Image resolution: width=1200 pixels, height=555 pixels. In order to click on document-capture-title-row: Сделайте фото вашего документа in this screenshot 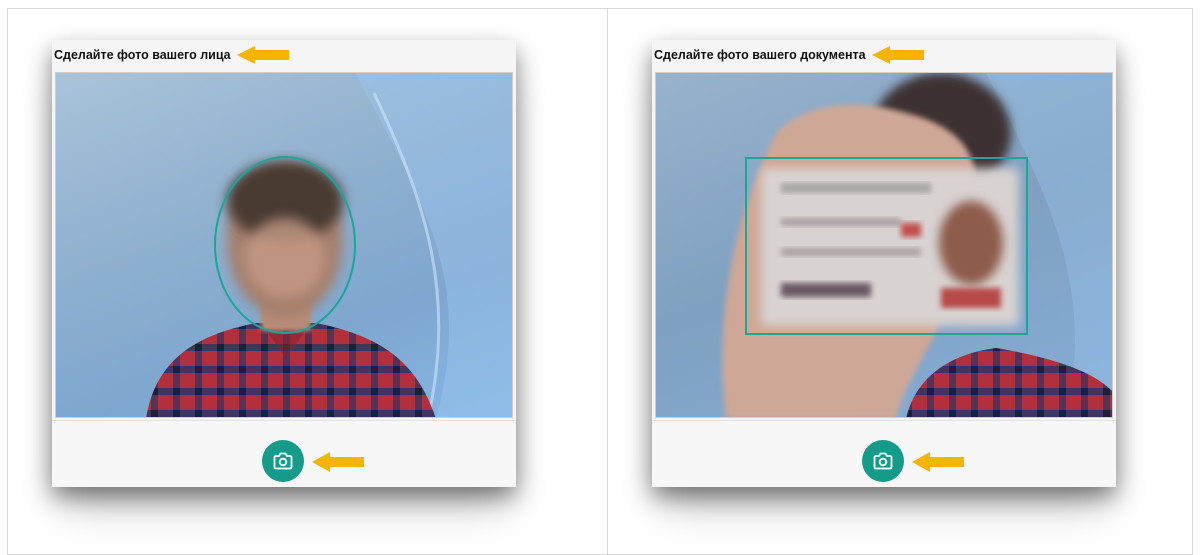, I will do `click(789, 55)`.